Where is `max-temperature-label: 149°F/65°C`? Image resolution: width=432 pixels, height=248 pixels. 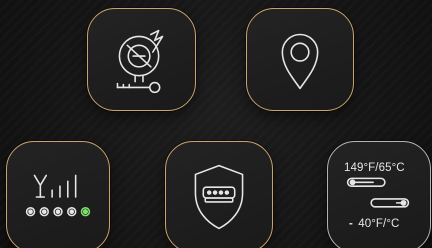
max-temperature-label: 149°F/65°C is located at coordinates (374, 168).